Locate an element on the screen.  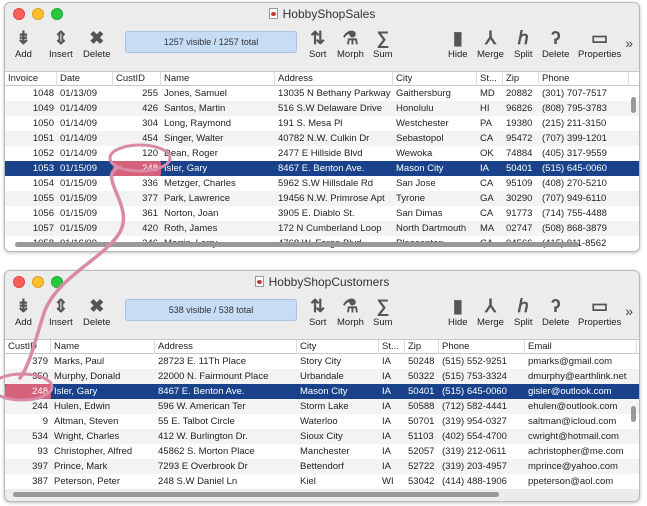
table-cell: (707) 949-6110 is located at coordinates (574, 198).